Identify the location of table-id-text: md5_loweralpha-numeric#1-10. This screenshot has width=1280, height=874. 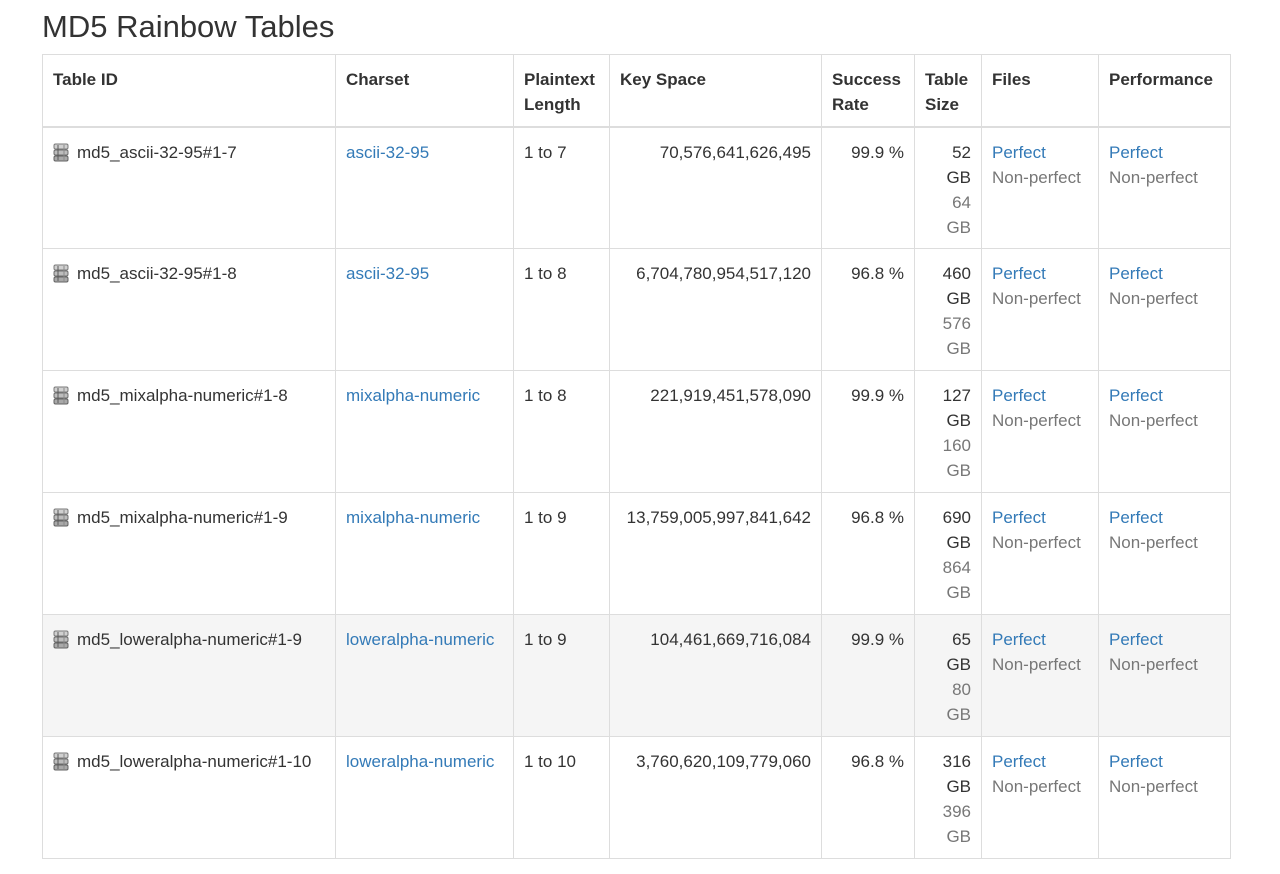
(194, 761).